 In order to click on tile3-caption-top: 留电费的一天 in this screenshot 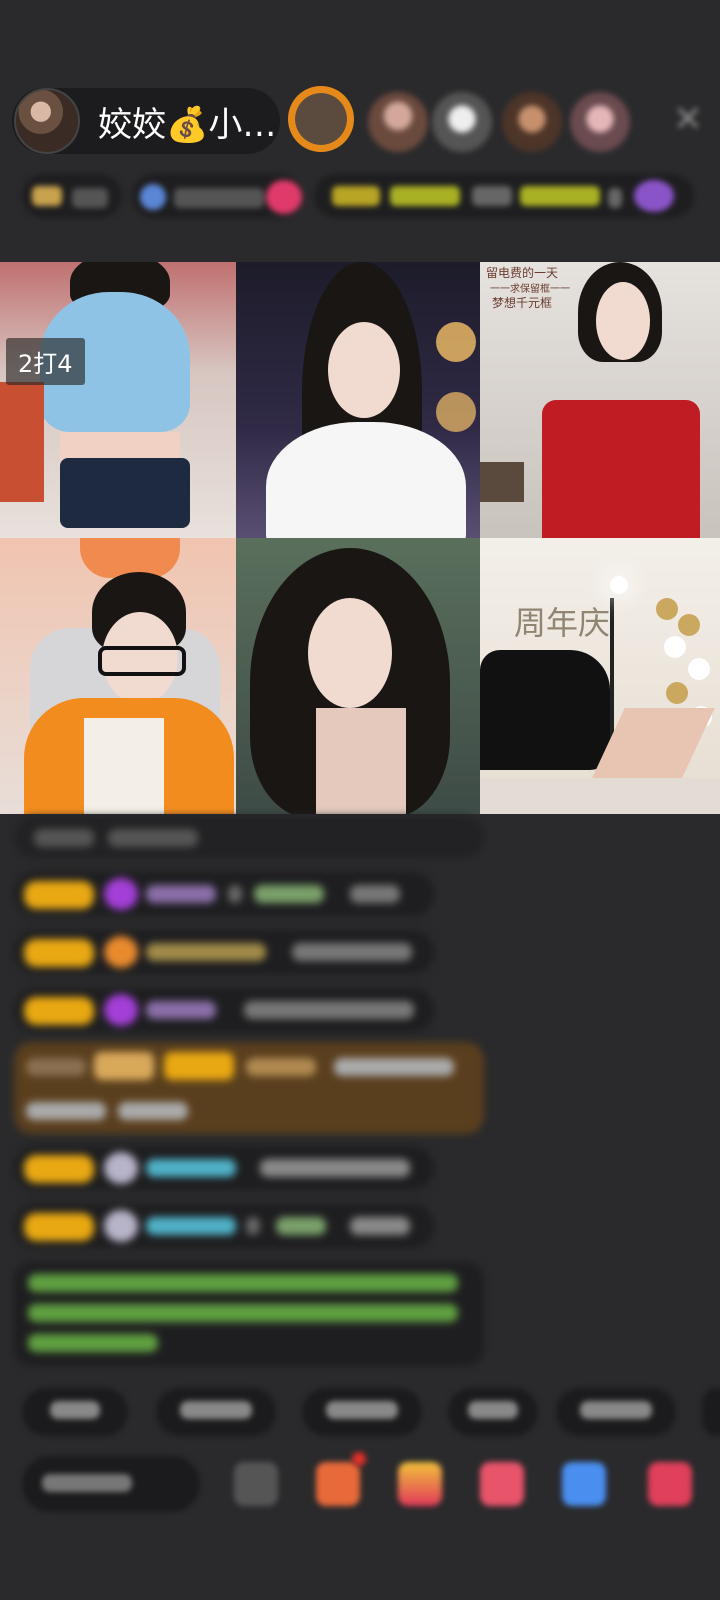, I will do `click(522, 273)`.